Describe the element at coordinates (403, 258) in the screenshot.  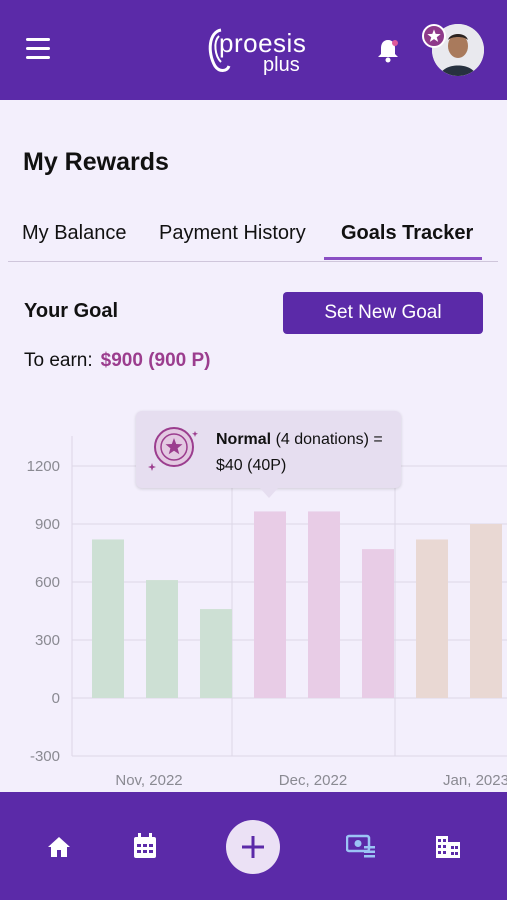
I see `active-tab-indicator` at that location.